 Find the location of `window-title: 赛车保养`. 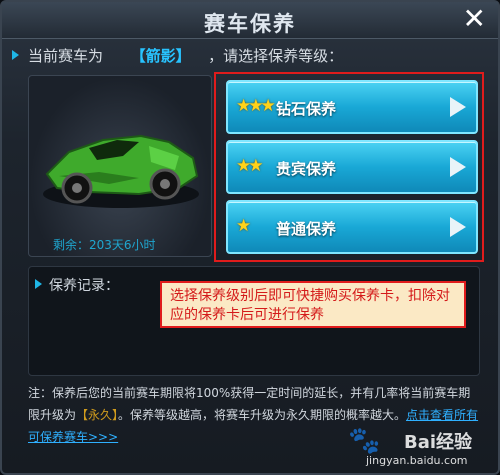

window-title: 赛车保养 is located at coordinates (250, 24).